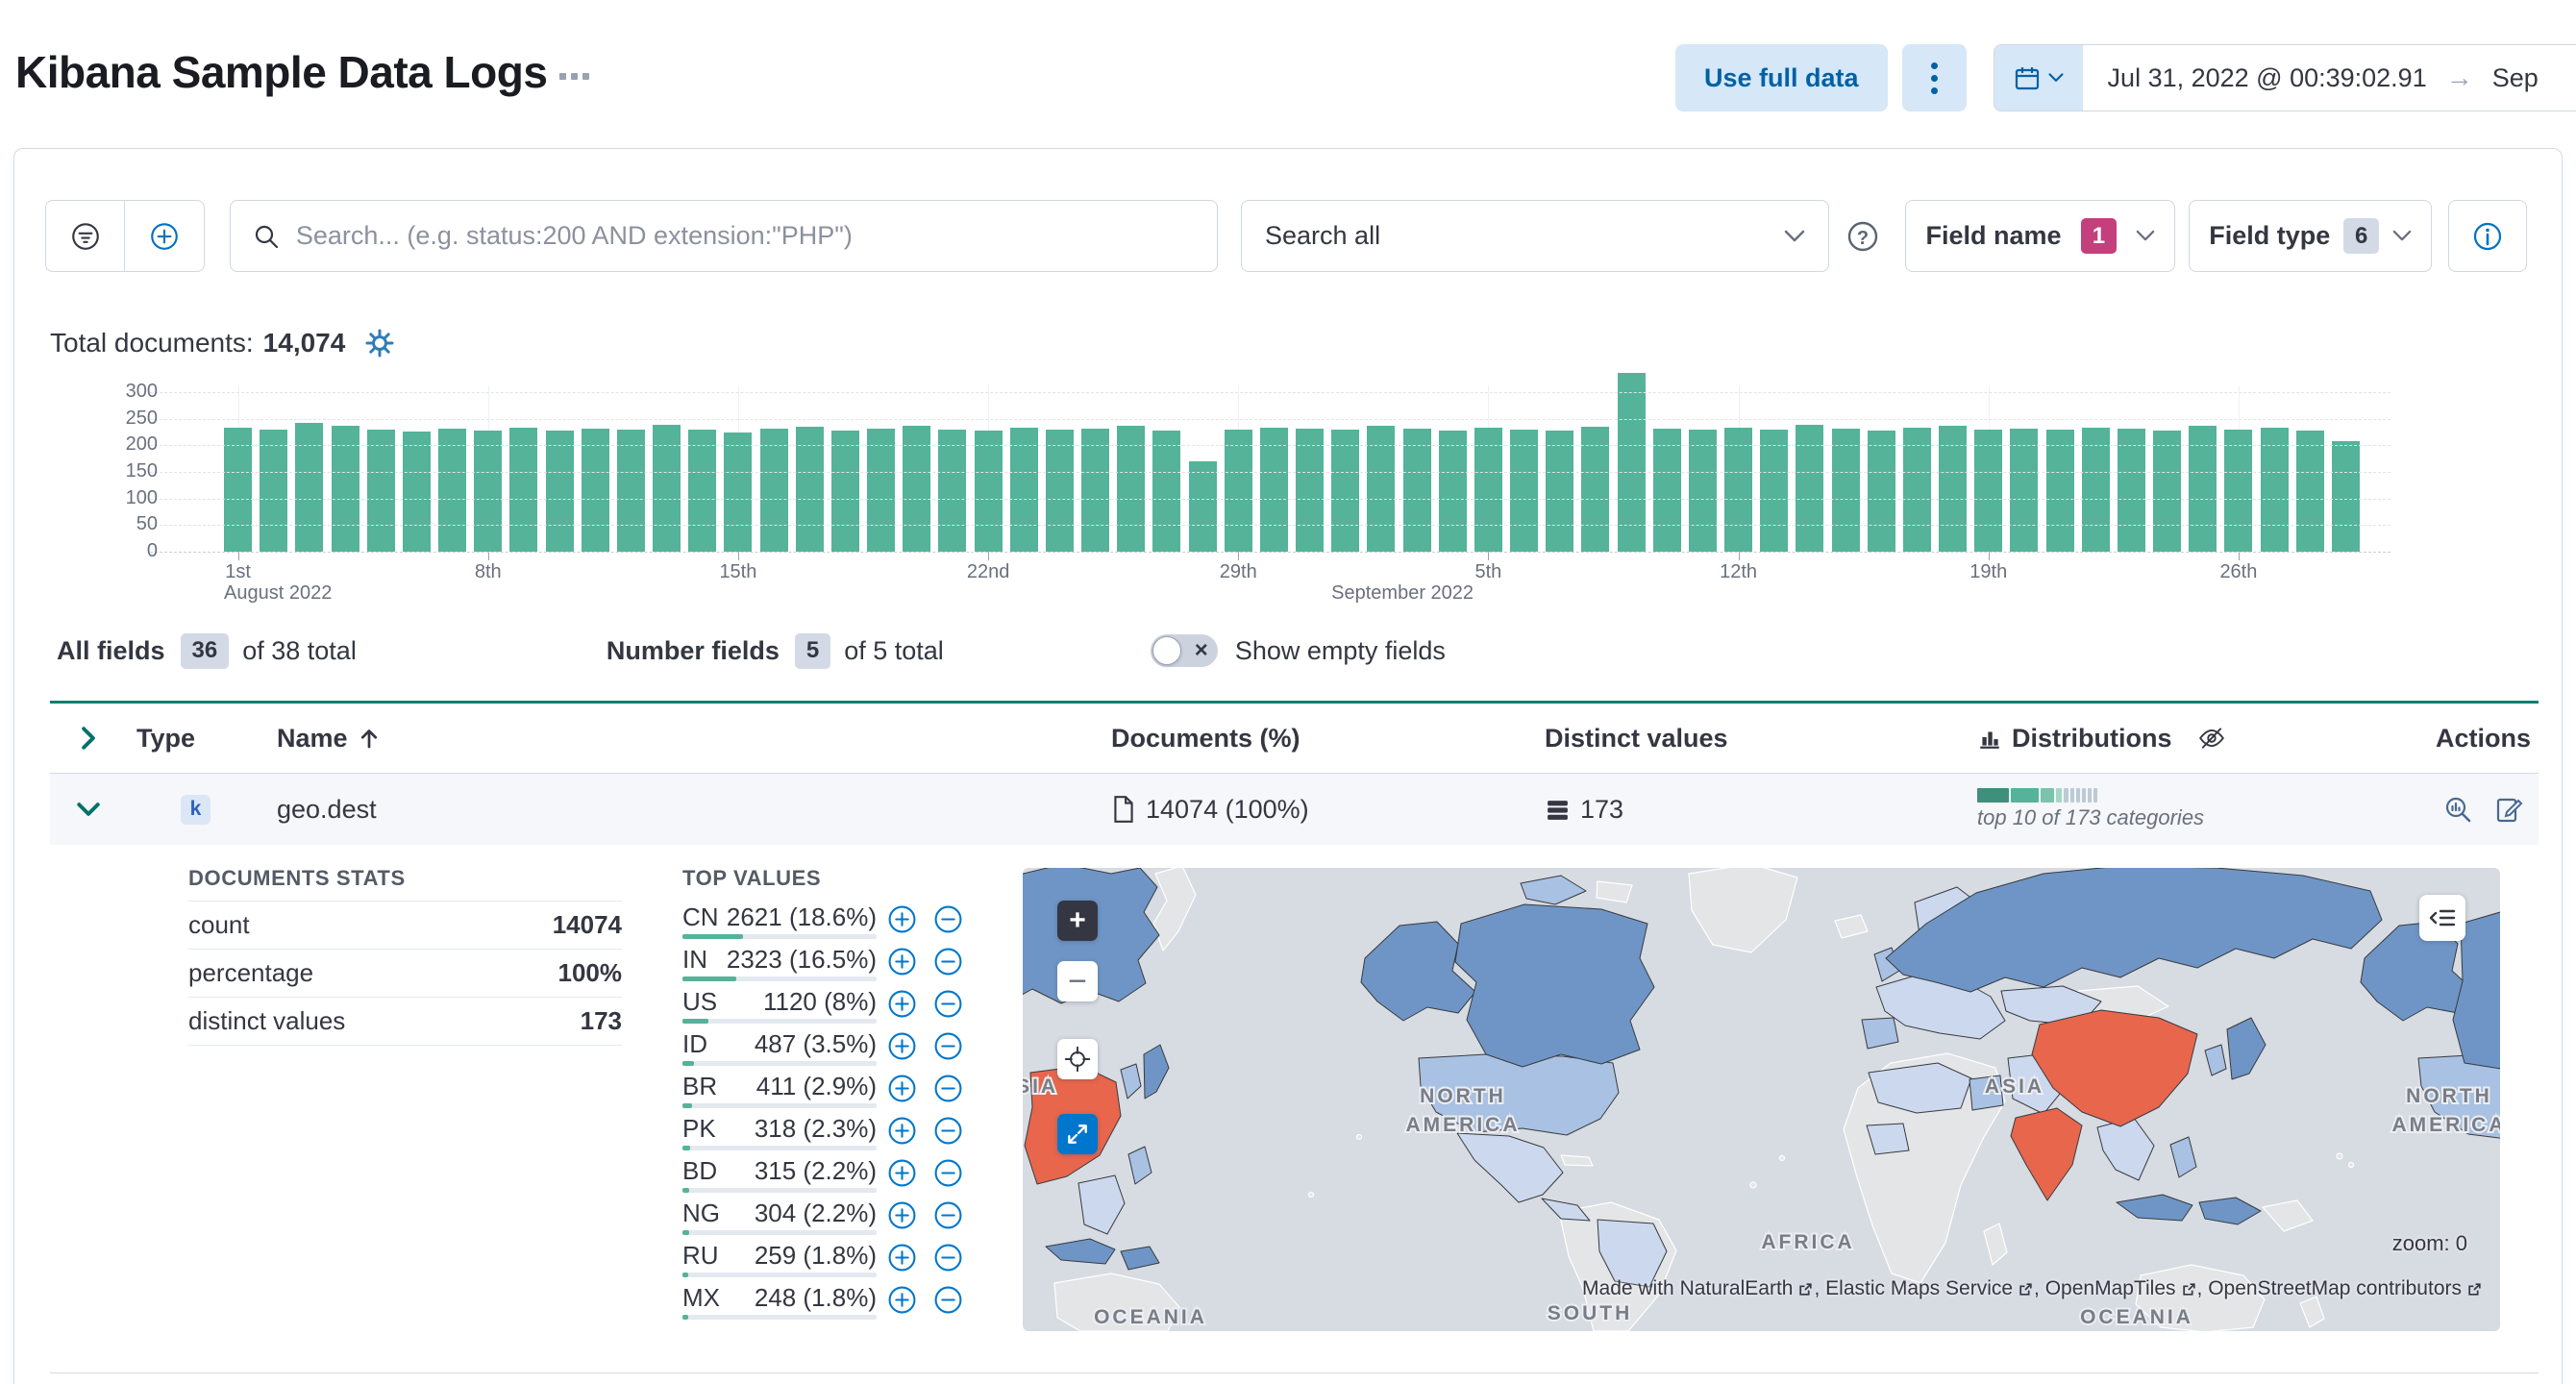 Image resolution: width=2576 pixels, height=1384 pixels. Describe the element at coordinates (831, 1048) in the screenshot. I see `top-value-row: ID 487 (3.5%)` at that location.